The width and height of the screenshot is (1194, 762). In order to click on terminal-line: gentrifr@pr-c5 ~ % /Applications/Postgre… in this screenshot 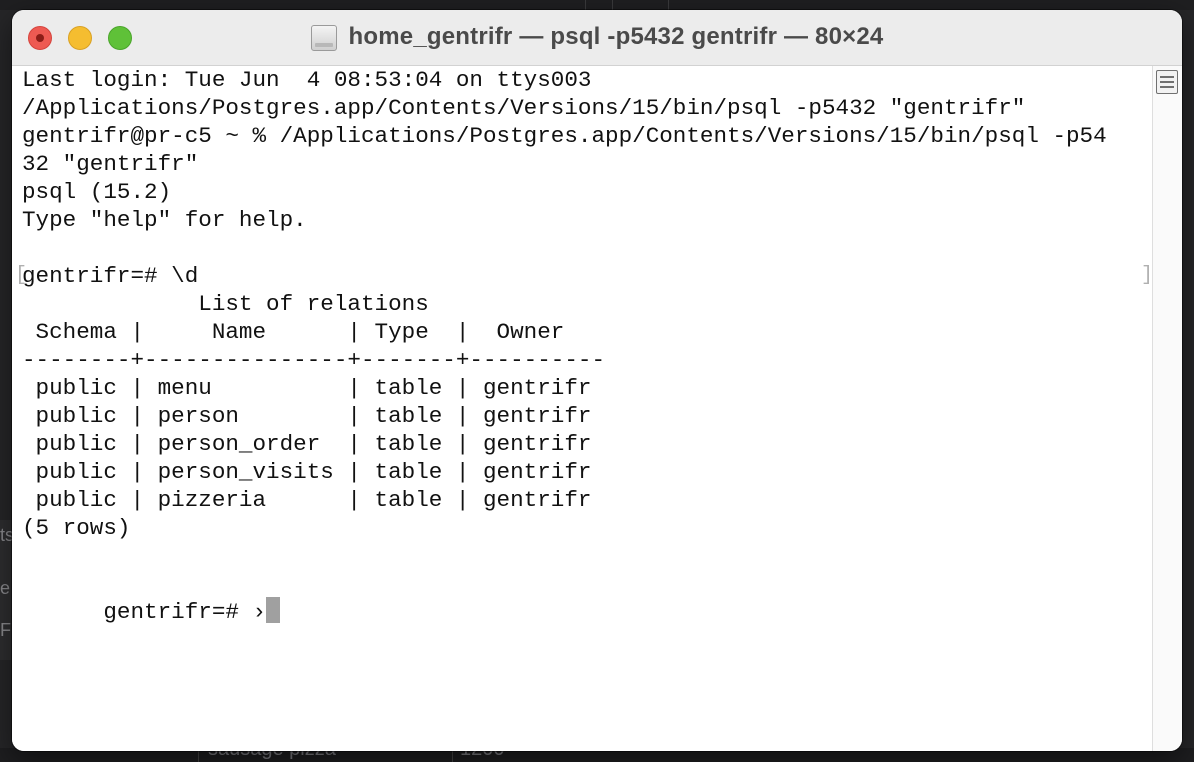, I will do `click(564, 136)`.